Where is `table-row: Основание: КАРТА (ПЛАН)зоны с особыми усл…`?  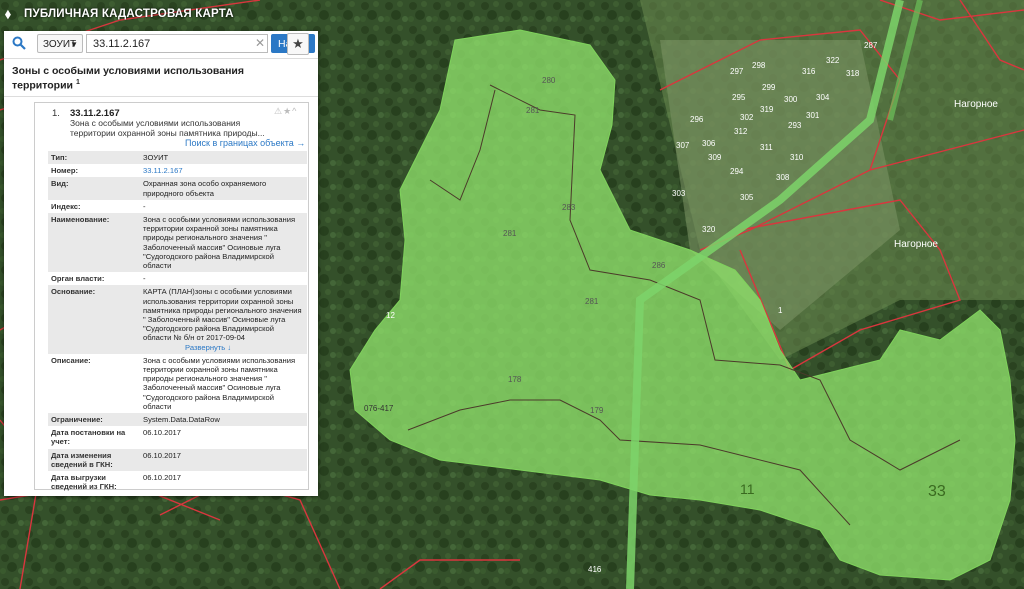
table-row: Основание: КАРТА (ПЛАН)зоны с особыми усл… is located at coordinates (177, 319).